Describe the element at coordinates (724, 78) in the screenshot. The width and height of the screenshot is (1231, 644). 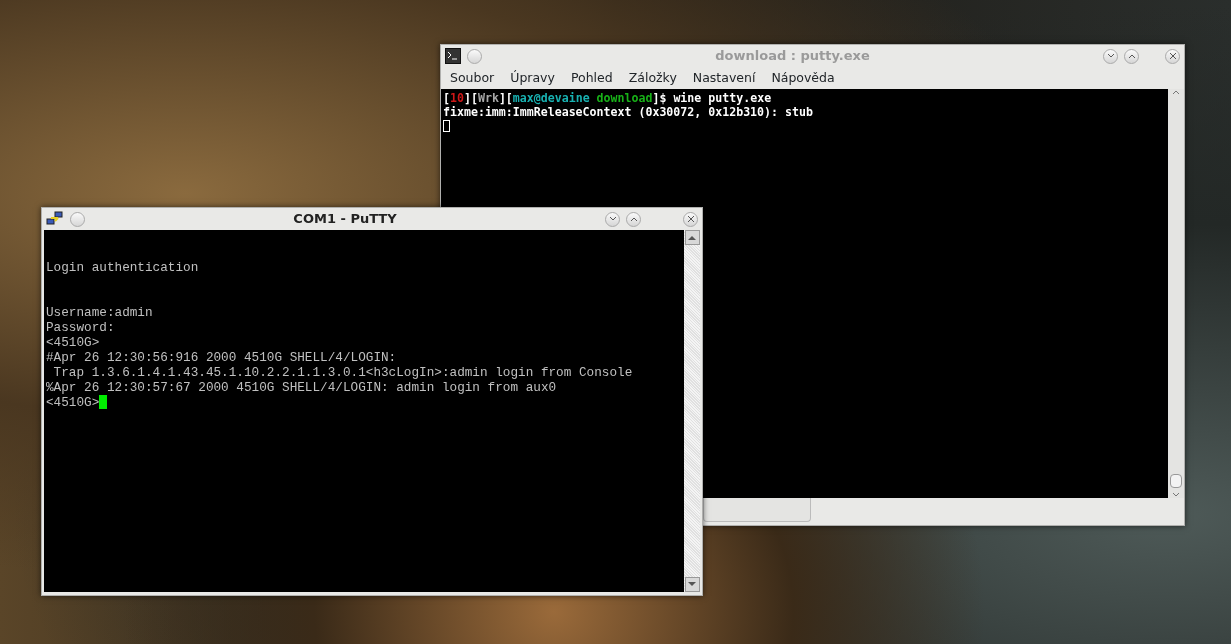
I see `menu-item: Nastavení` at that location.